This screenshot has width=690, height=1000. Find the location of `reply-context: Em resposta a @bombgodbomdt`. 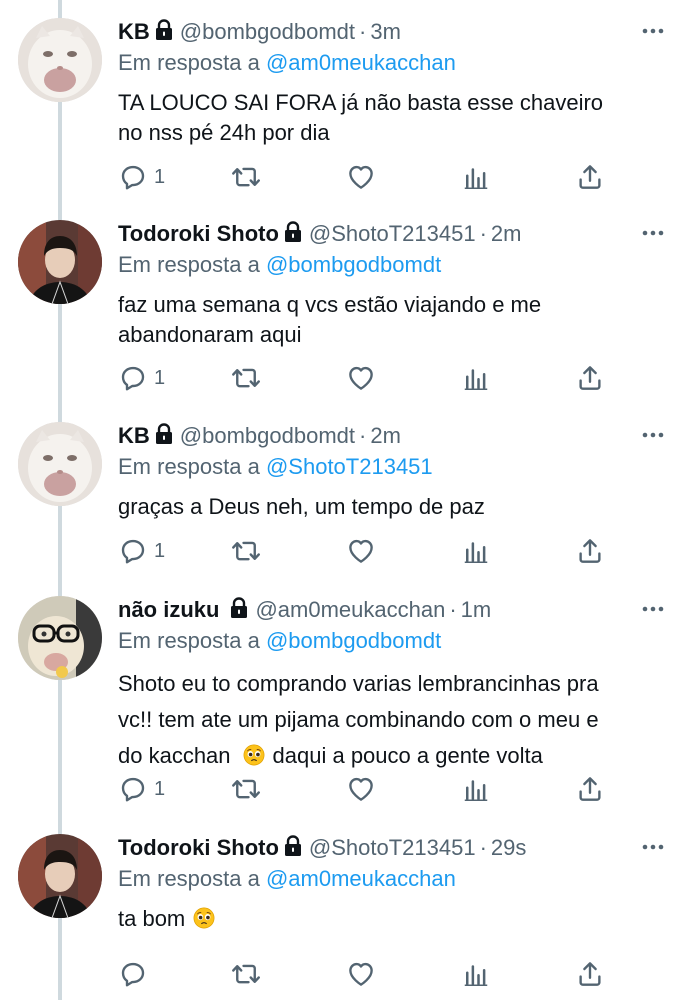

reply-context: Em resposta a @bombgodbomdt is located at coordinates (394, 265).